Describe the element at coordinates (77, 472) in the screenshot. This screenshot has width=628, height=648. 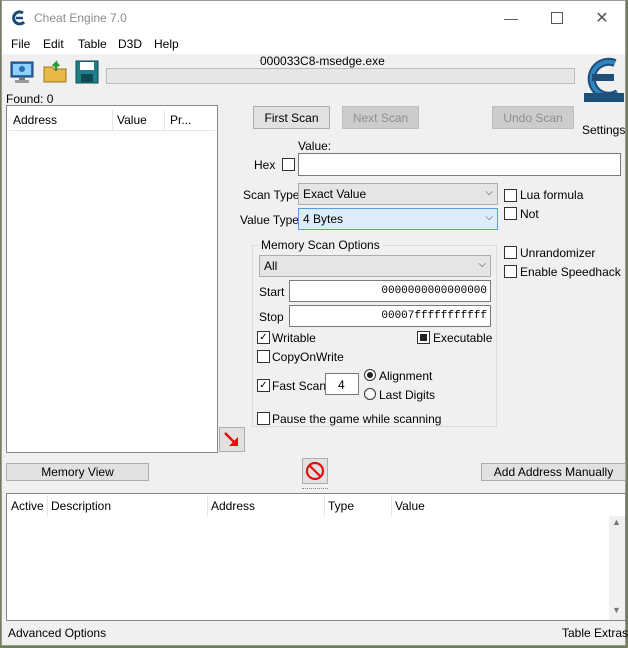
I see `memory-view-button: Memory View` at that location.